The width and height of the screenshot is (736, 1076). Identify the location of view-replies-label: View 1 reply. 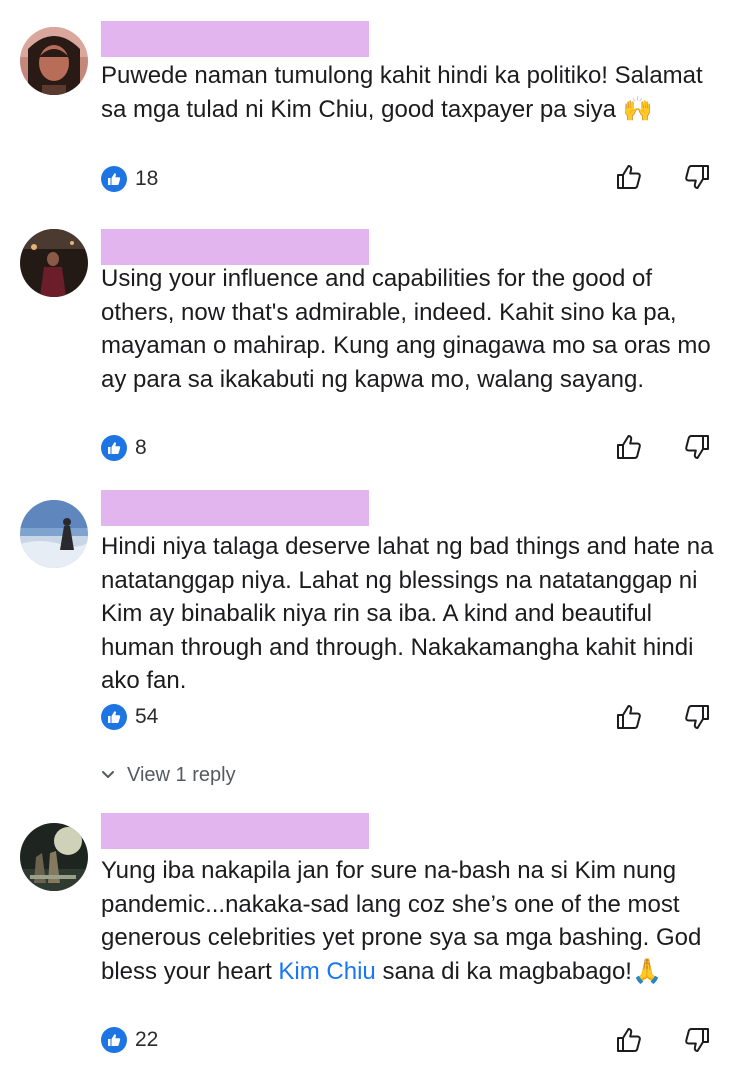
(181, 774).